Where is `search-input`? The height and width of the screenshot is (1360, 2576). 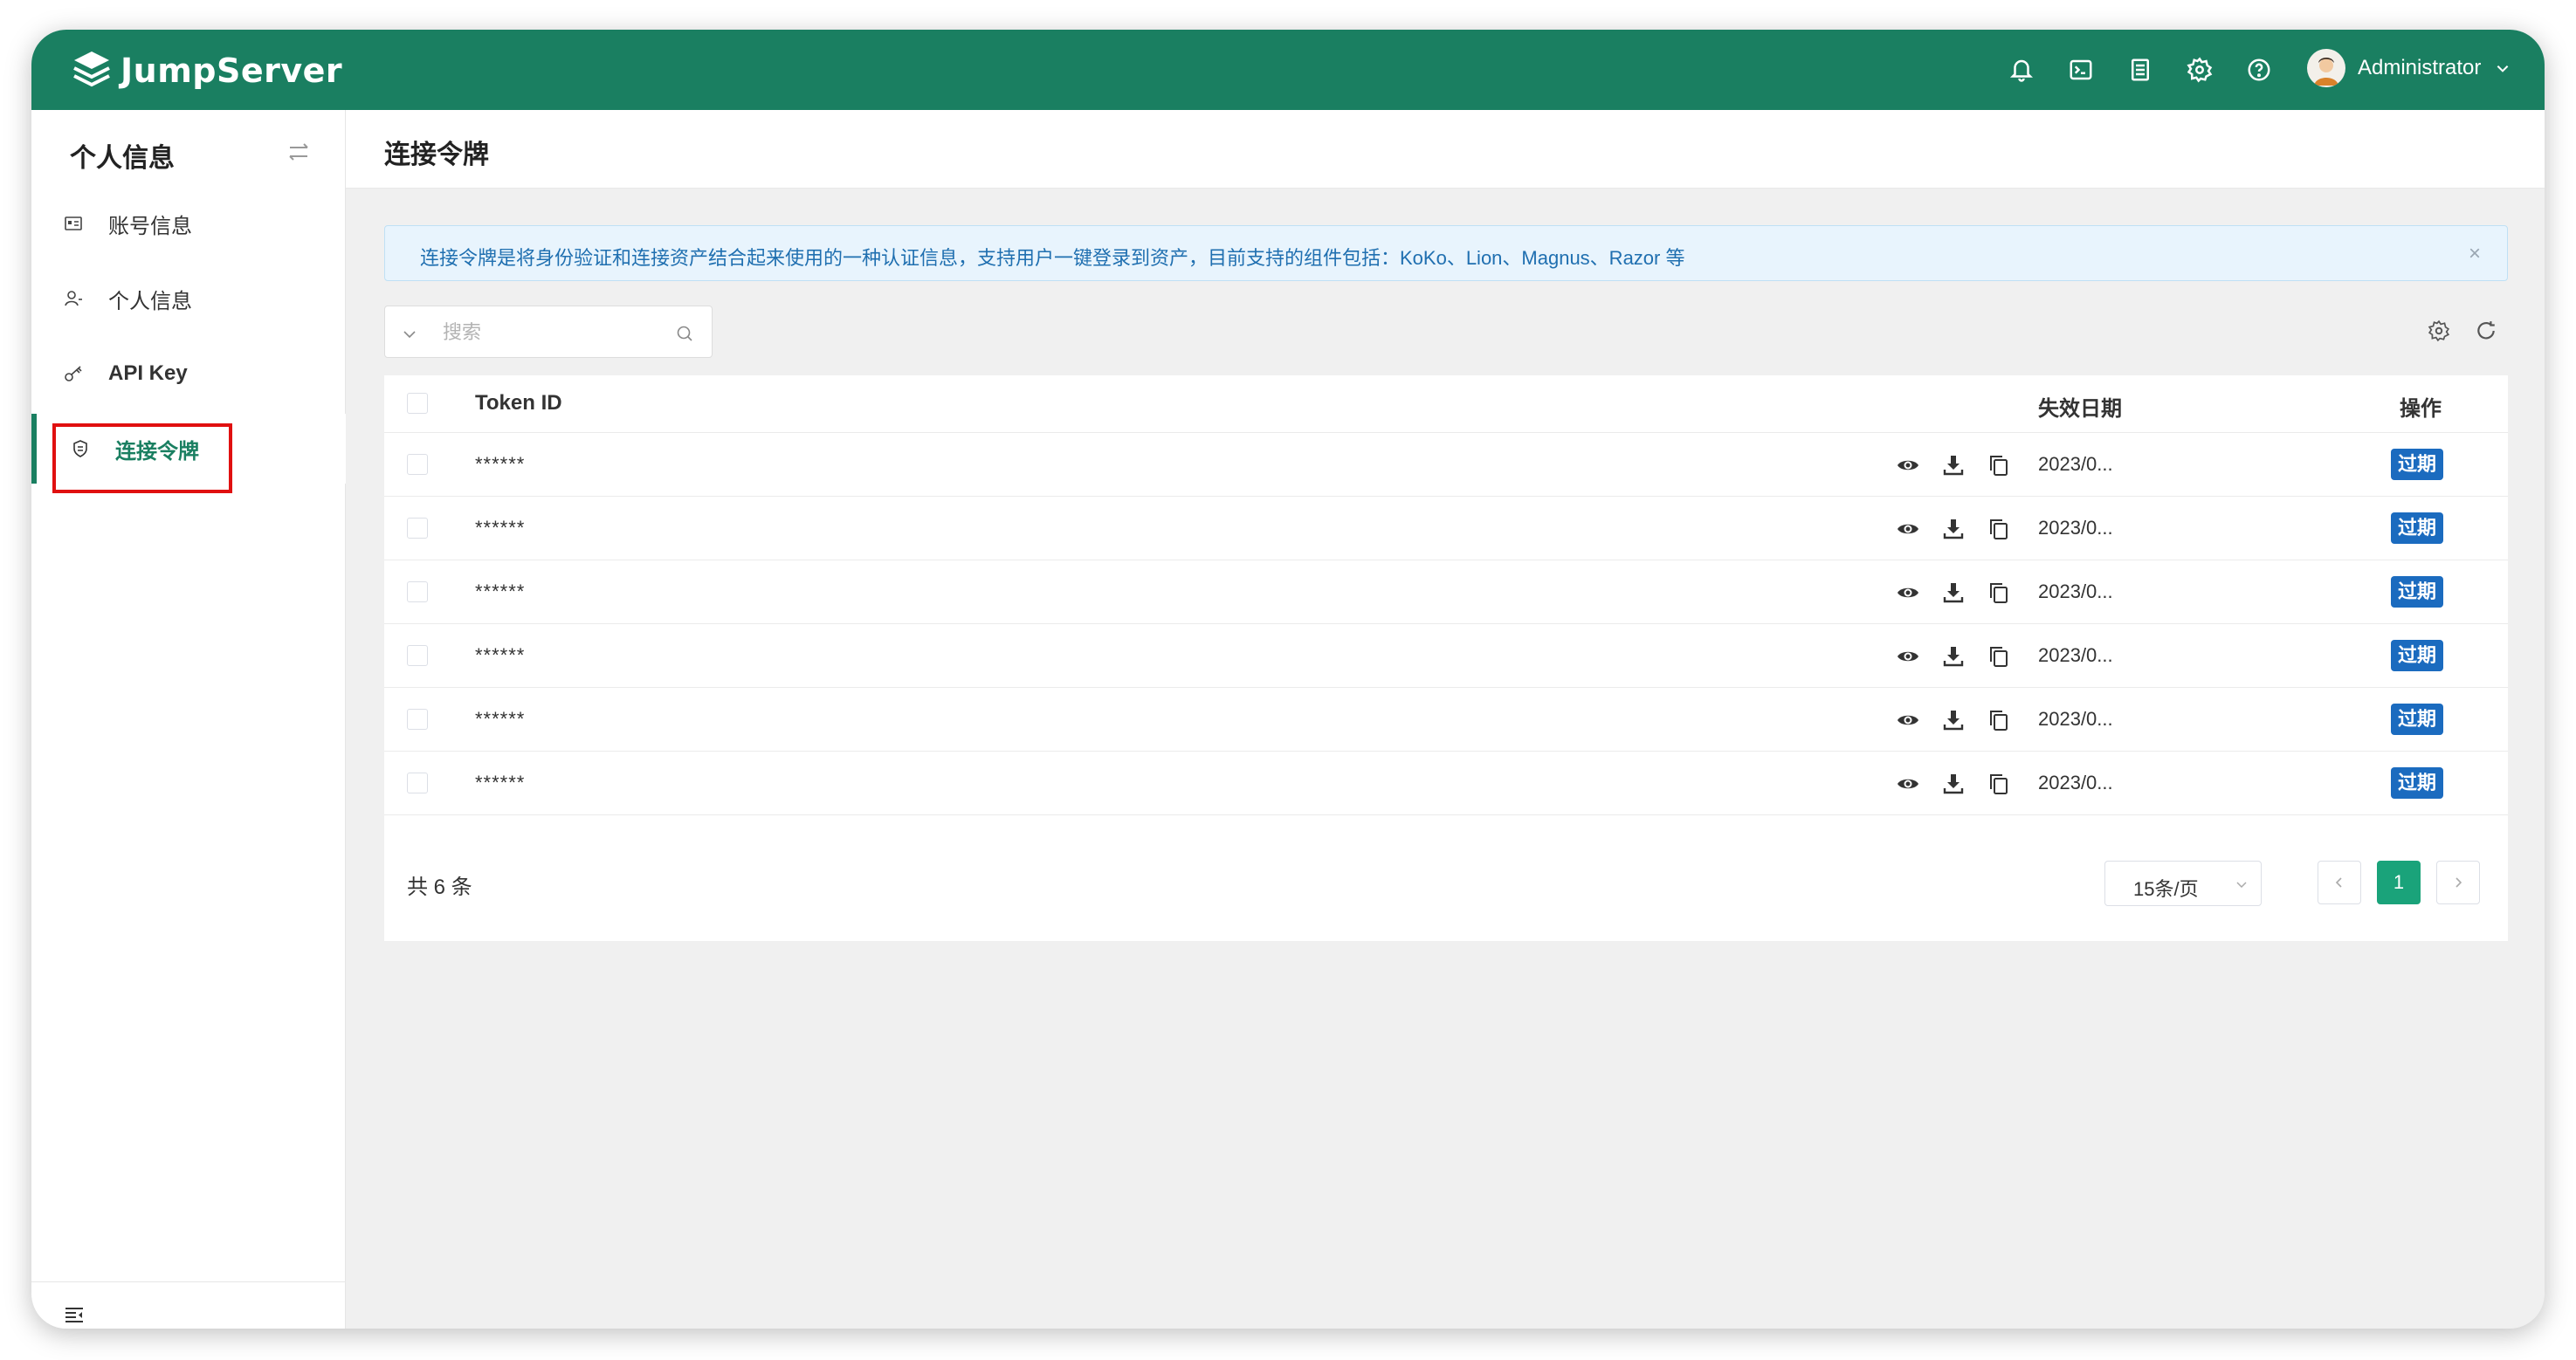 search-input is located at coordinates (552, 332).